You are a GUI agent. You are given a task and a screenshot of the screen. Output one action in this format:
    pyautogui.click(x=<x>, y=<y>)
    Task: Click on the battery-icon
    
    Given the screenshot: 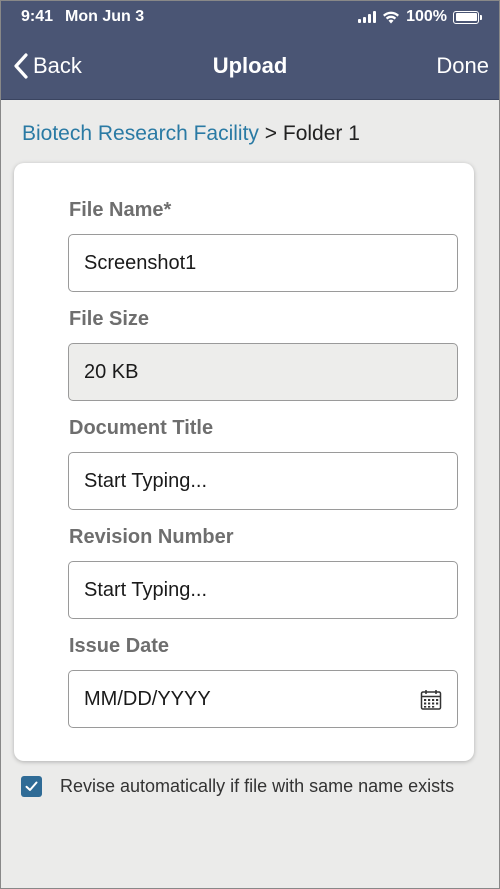 What is the action you would take?
    pyautogui.click(x=467, y=17)
    